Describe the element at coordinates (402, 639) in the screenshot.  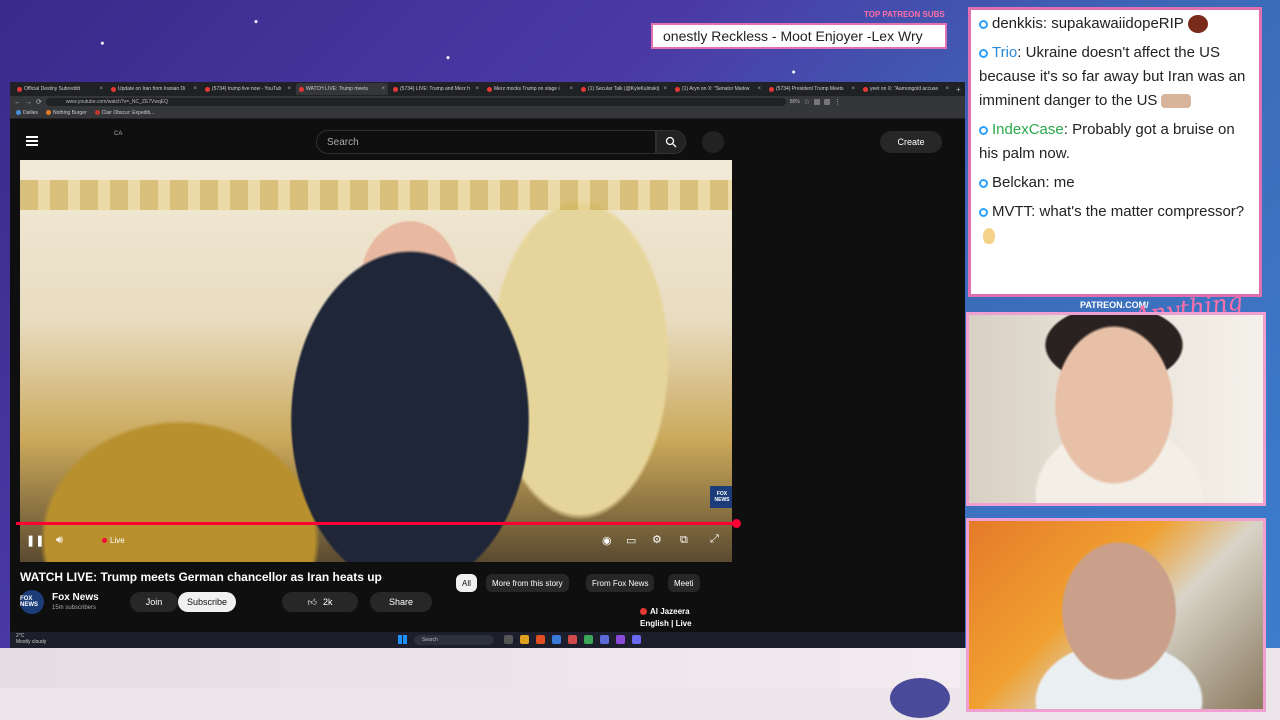
I see `windows-start-icon` at that location.